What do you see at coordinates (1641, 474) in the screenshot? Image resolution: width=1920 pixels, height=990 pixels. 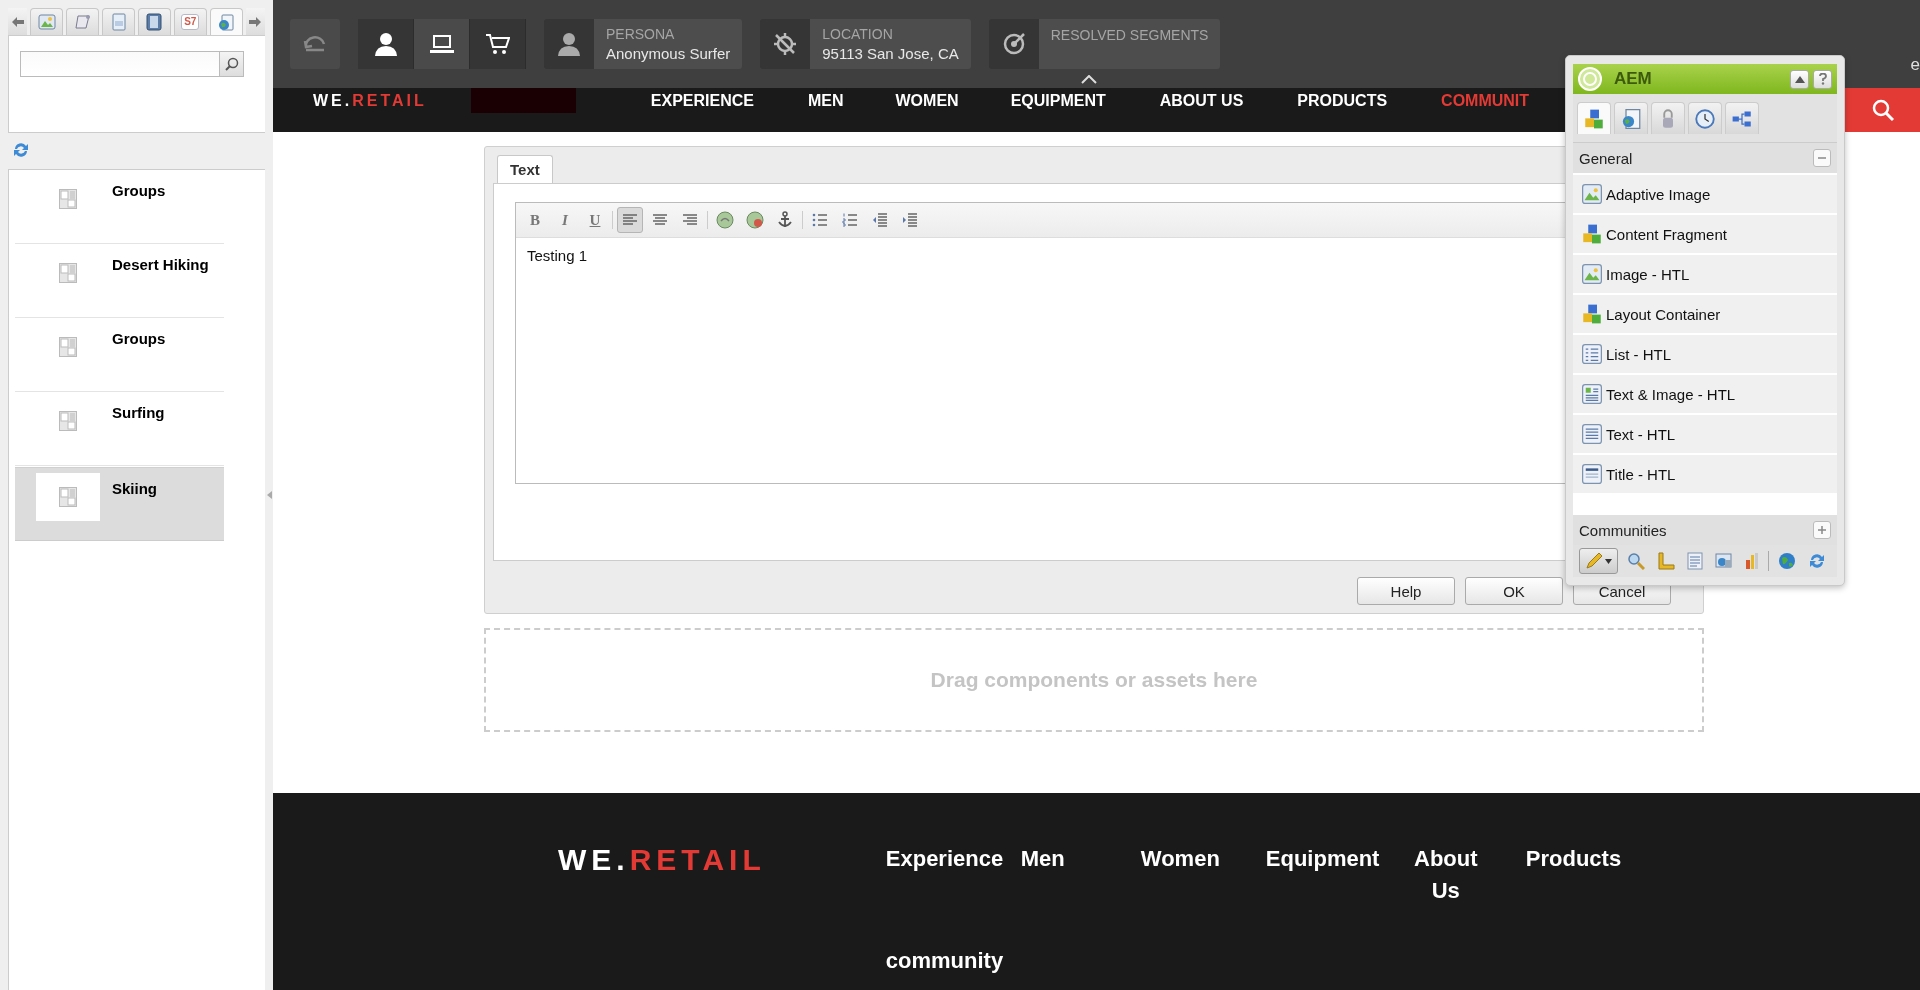 I see `component-label: Title - HTL` at bounding box center [1641, 474].